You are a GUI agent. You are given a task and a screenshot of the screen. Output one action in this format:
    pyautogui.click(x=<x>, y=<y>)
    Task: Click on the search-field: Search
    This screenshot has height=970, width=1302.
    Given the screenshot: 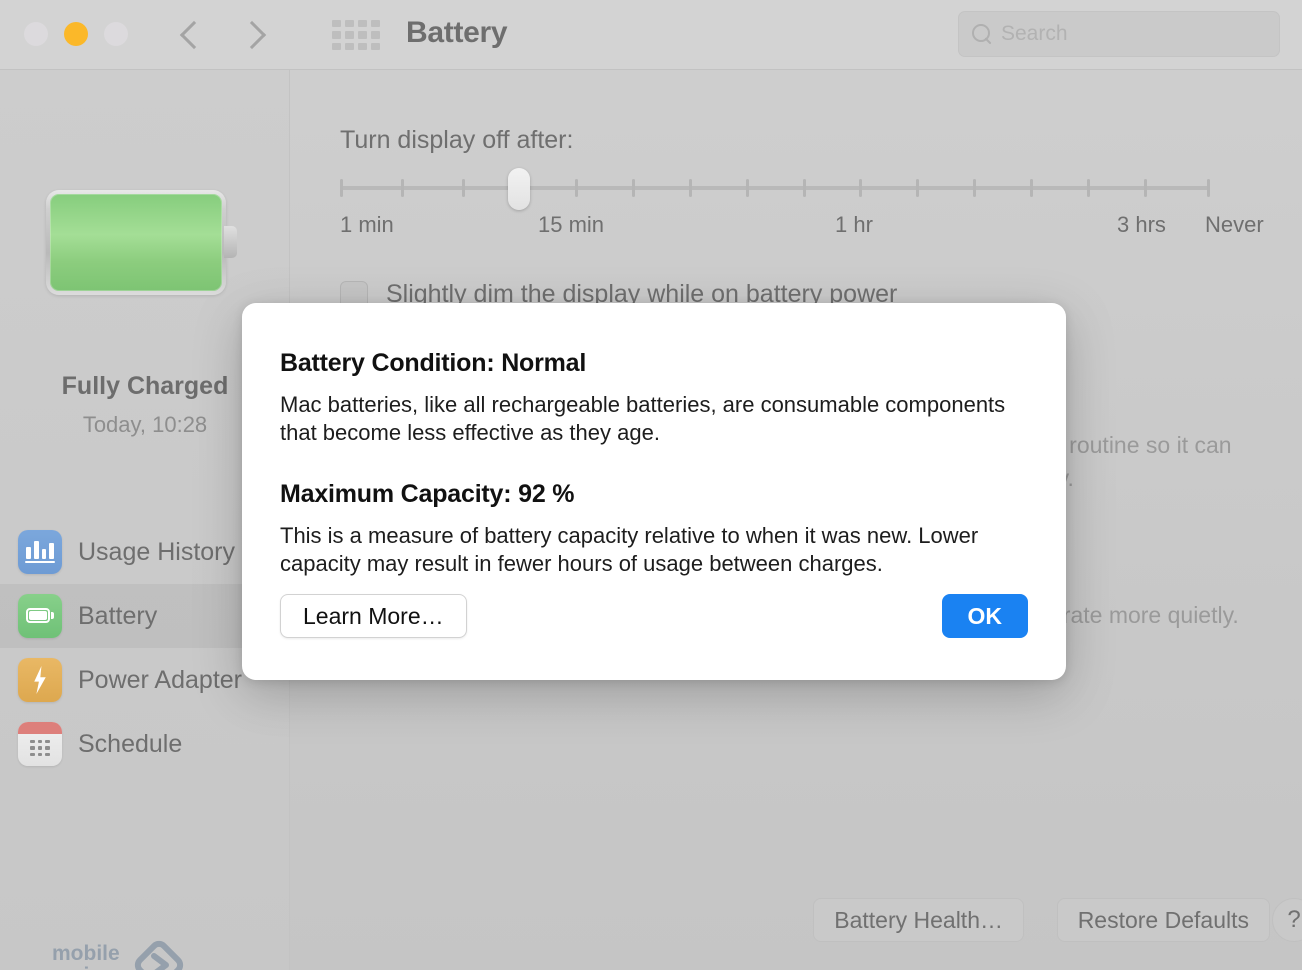 What is the action you would take?
    pyautogui.click(x=1119, y=34)
    